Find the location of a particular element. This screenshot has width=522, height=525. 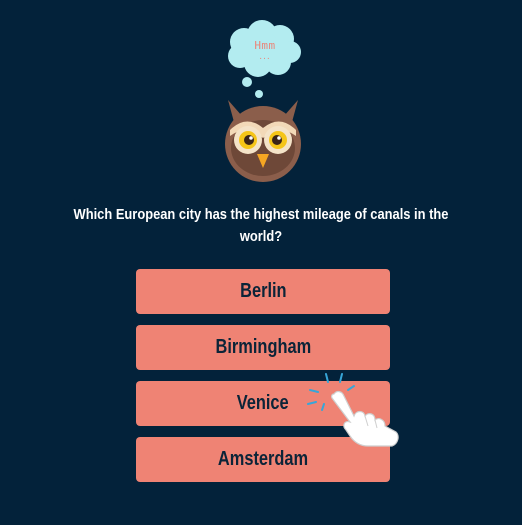

answer-button-birmingham: Birmingham is located at coordinates (263, 347).